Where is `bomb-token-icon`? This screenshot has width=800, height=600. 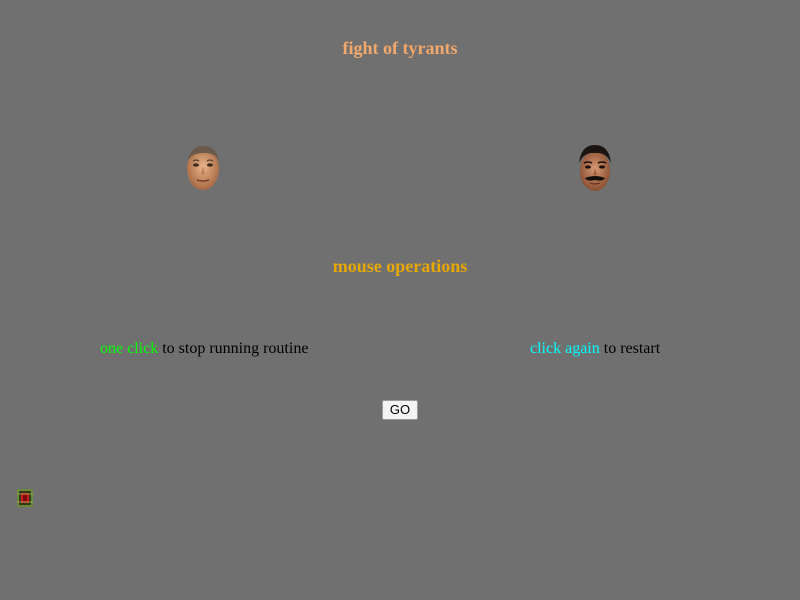 bomb-token-icon is located at coordinates (25, 498).